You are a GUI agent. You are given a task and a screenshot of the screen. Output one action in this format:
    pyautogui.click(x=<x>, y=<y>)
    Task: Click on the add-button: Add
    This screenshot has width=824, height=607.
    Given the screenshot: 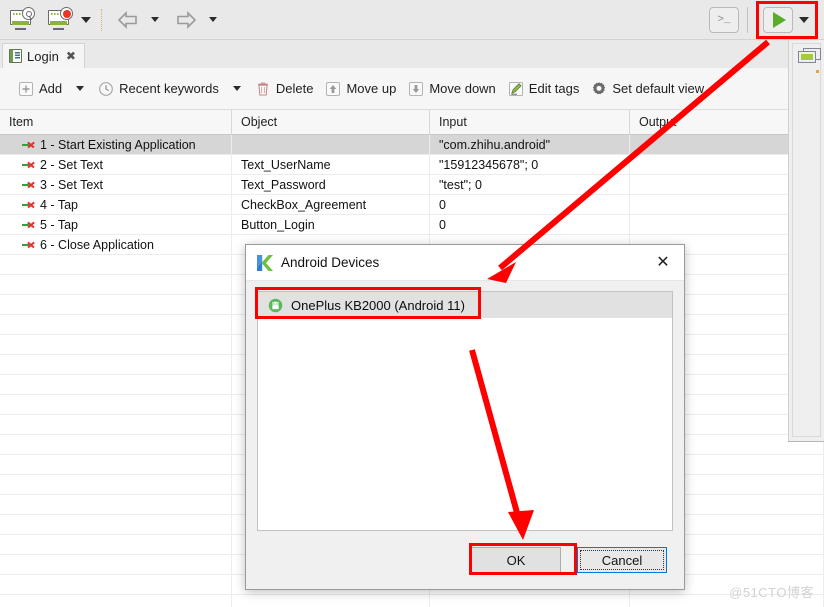 What is the action you would take?
    pyautogui.click(x=40, y=89)
    